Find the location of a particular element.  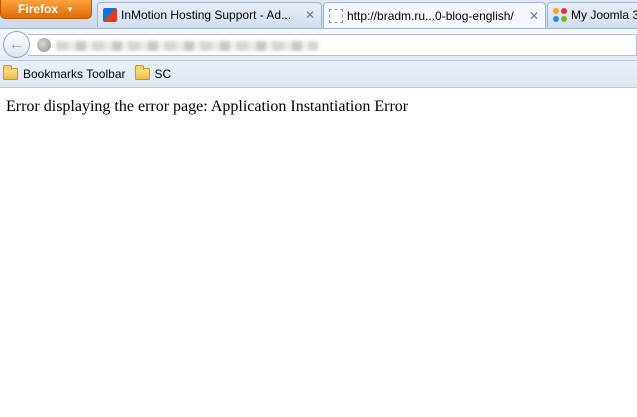

firefox-menu-label: Firefox is located at coordinates (38, 9).